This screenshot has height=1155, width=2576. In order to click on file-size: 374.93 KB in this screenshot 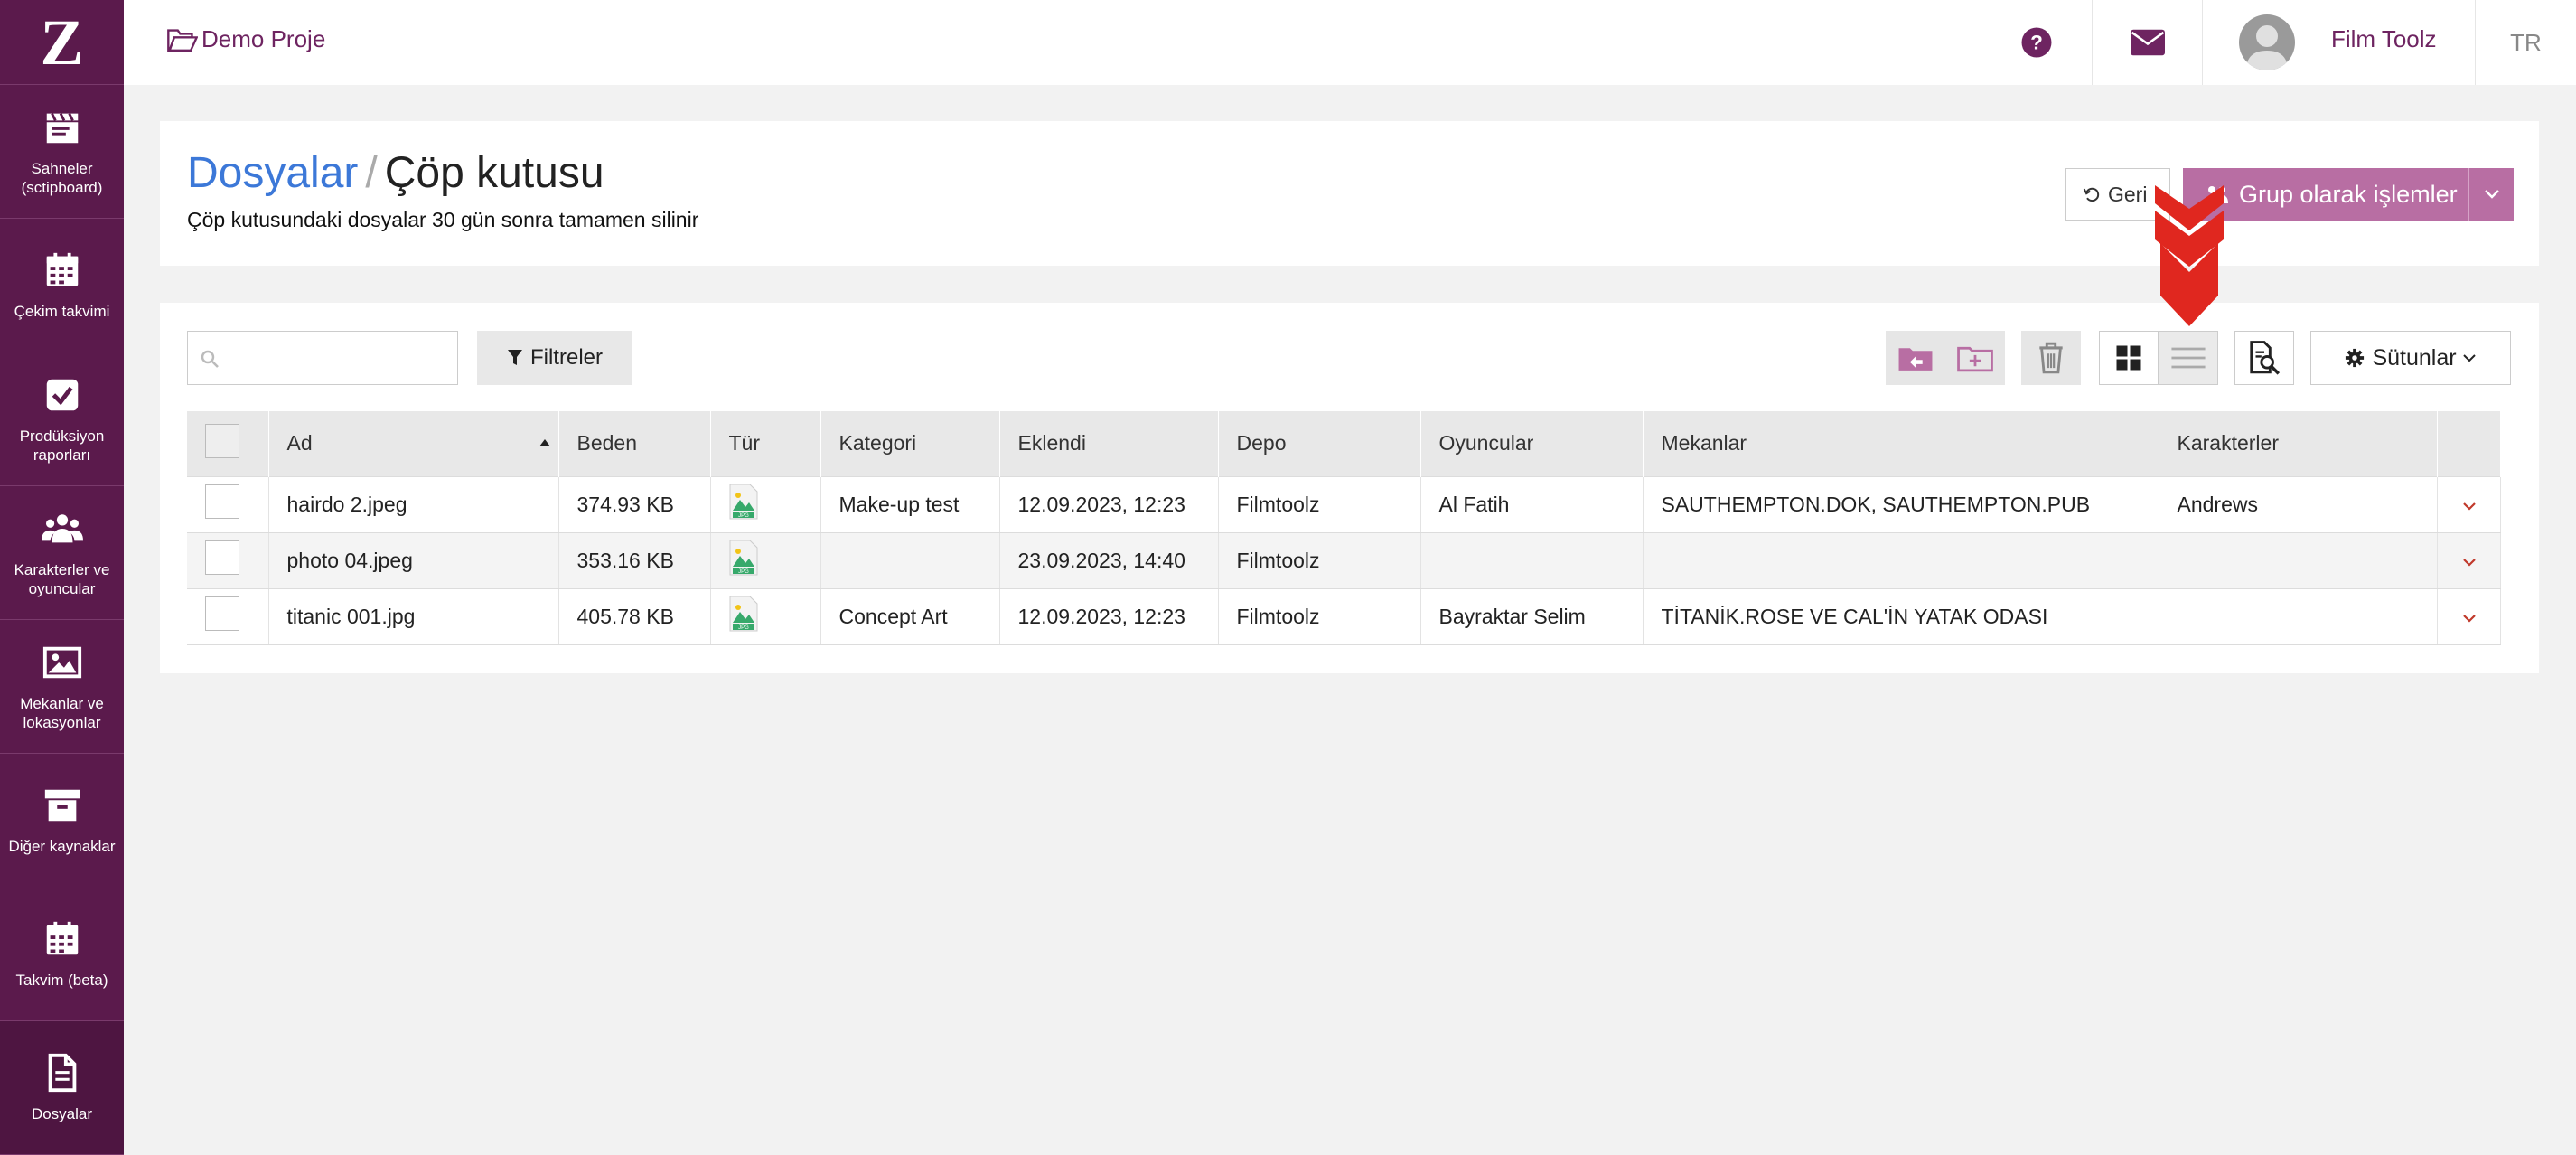, I will do `click(634, 504)`.